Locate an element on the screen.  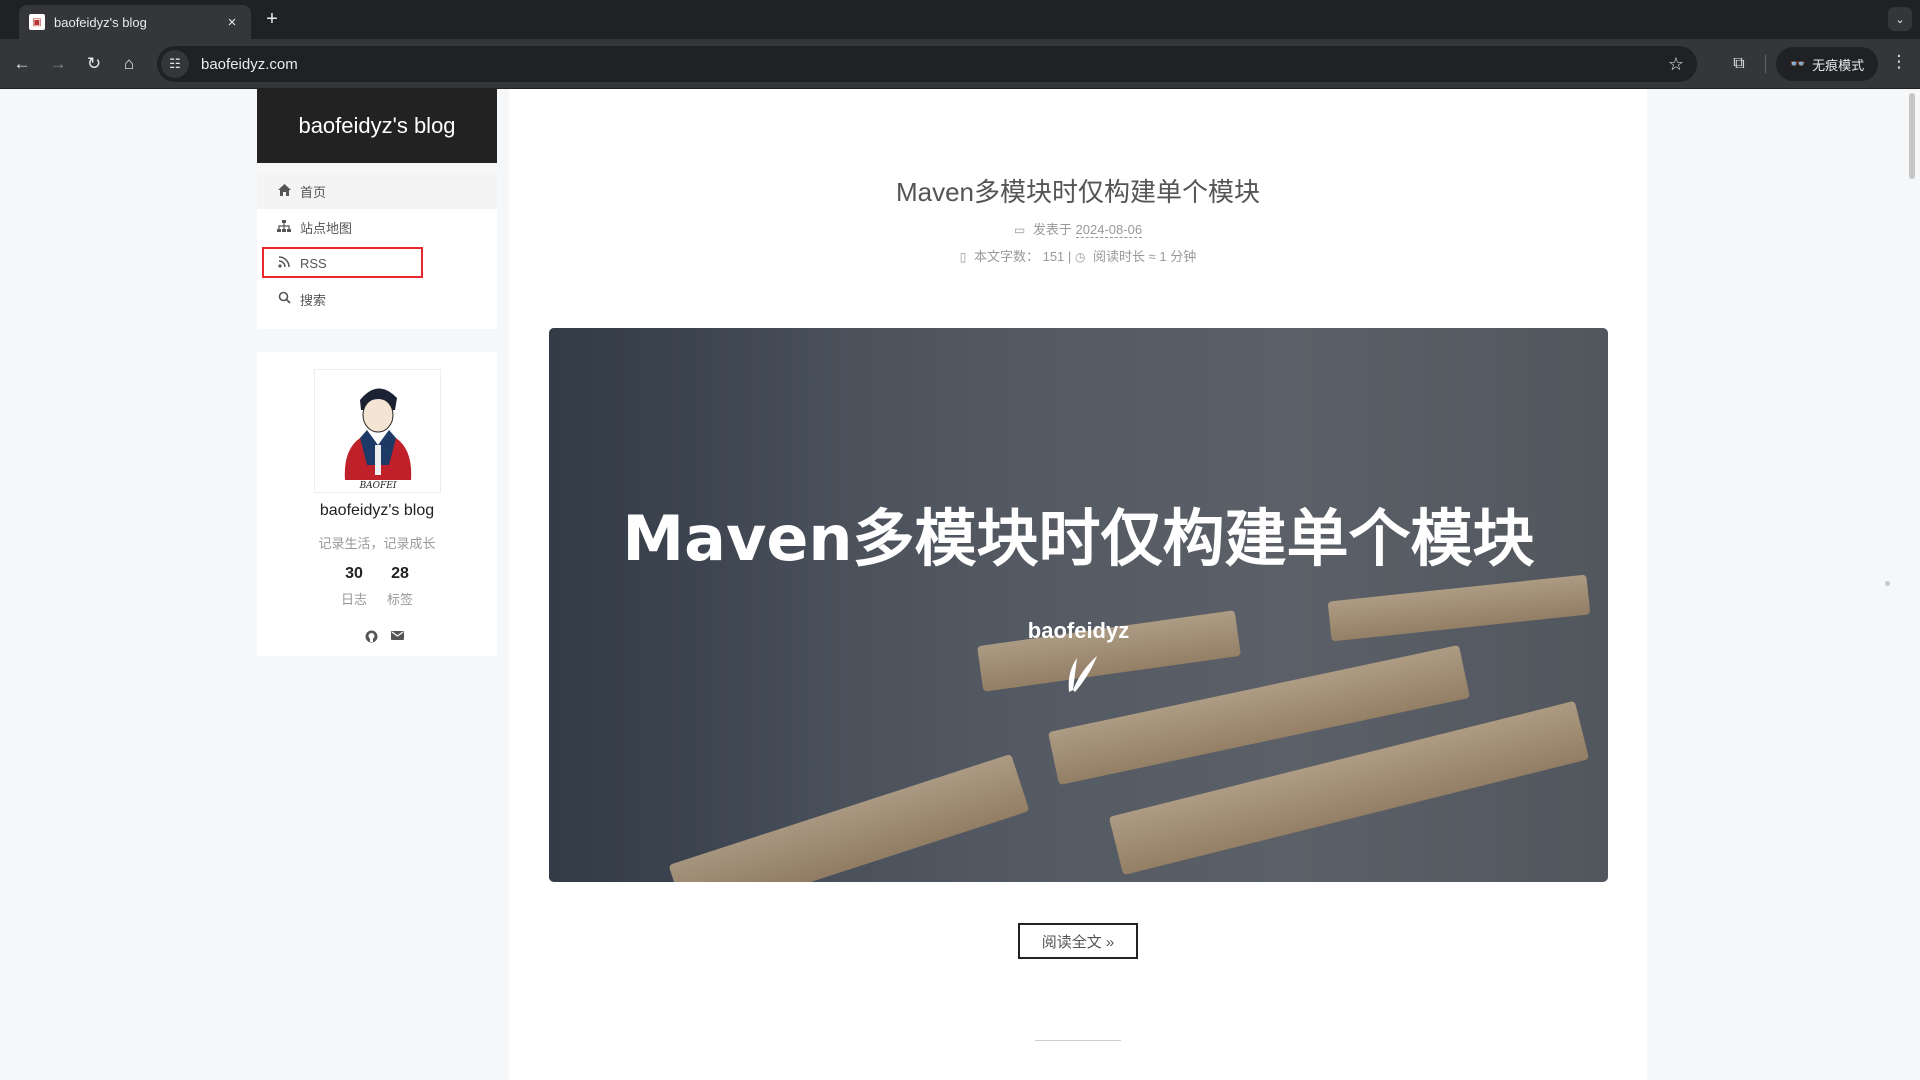
extensions-icon: ⧉ is located at coordinates (1739, 64).